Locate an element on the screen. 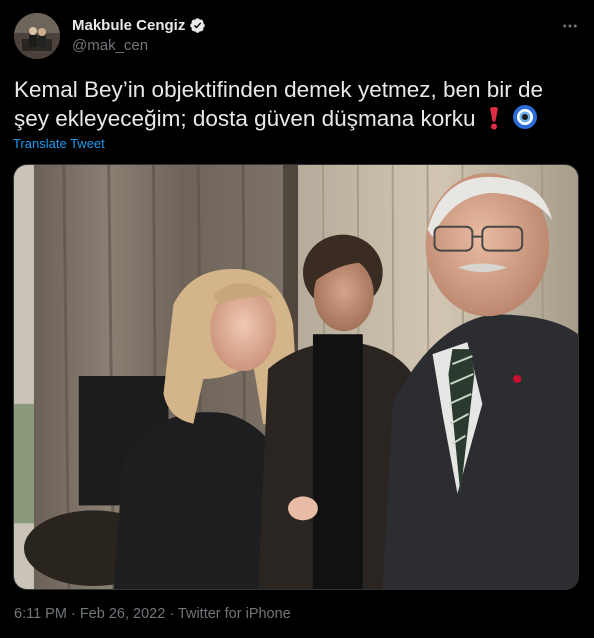  author-name-row: Makbule Cengiz is located at coordinates (139, 25).